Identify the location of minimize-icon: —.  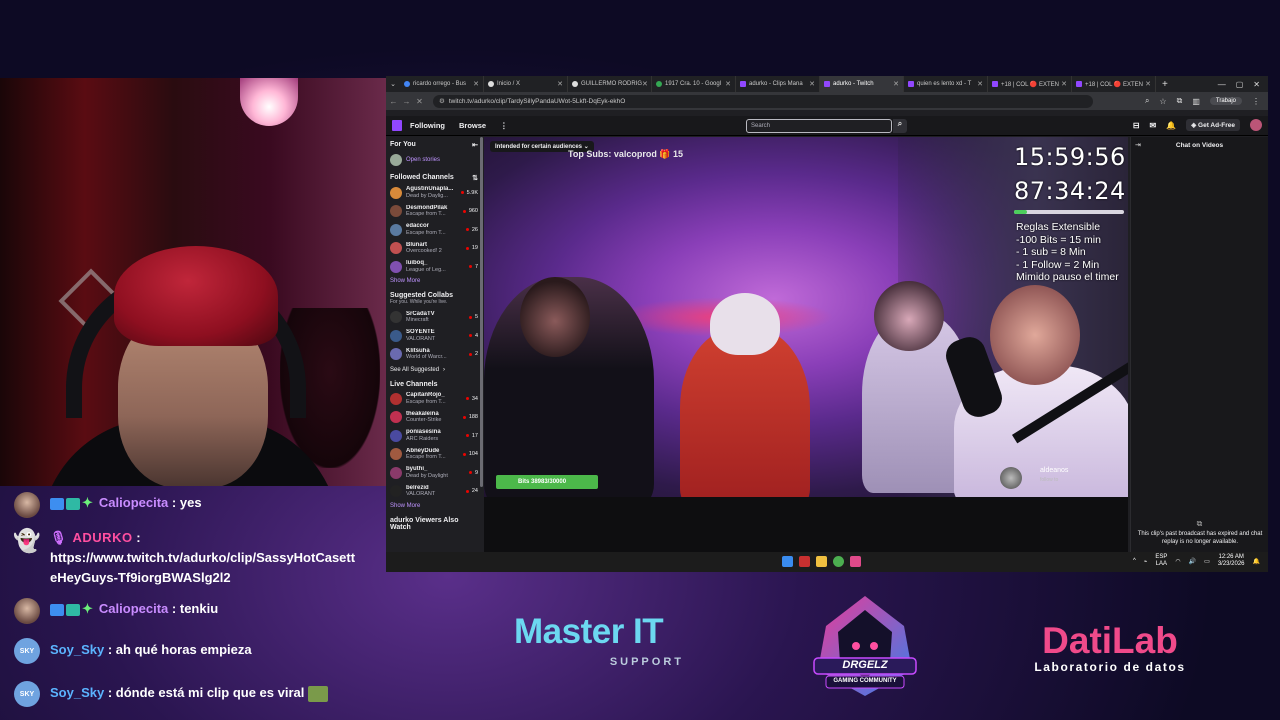
(1222, 84).